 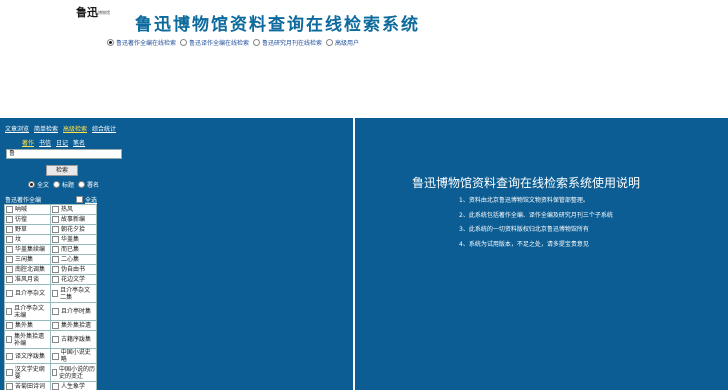 I want to click on search-scope-option: 标题, so click(x=63, y=184).